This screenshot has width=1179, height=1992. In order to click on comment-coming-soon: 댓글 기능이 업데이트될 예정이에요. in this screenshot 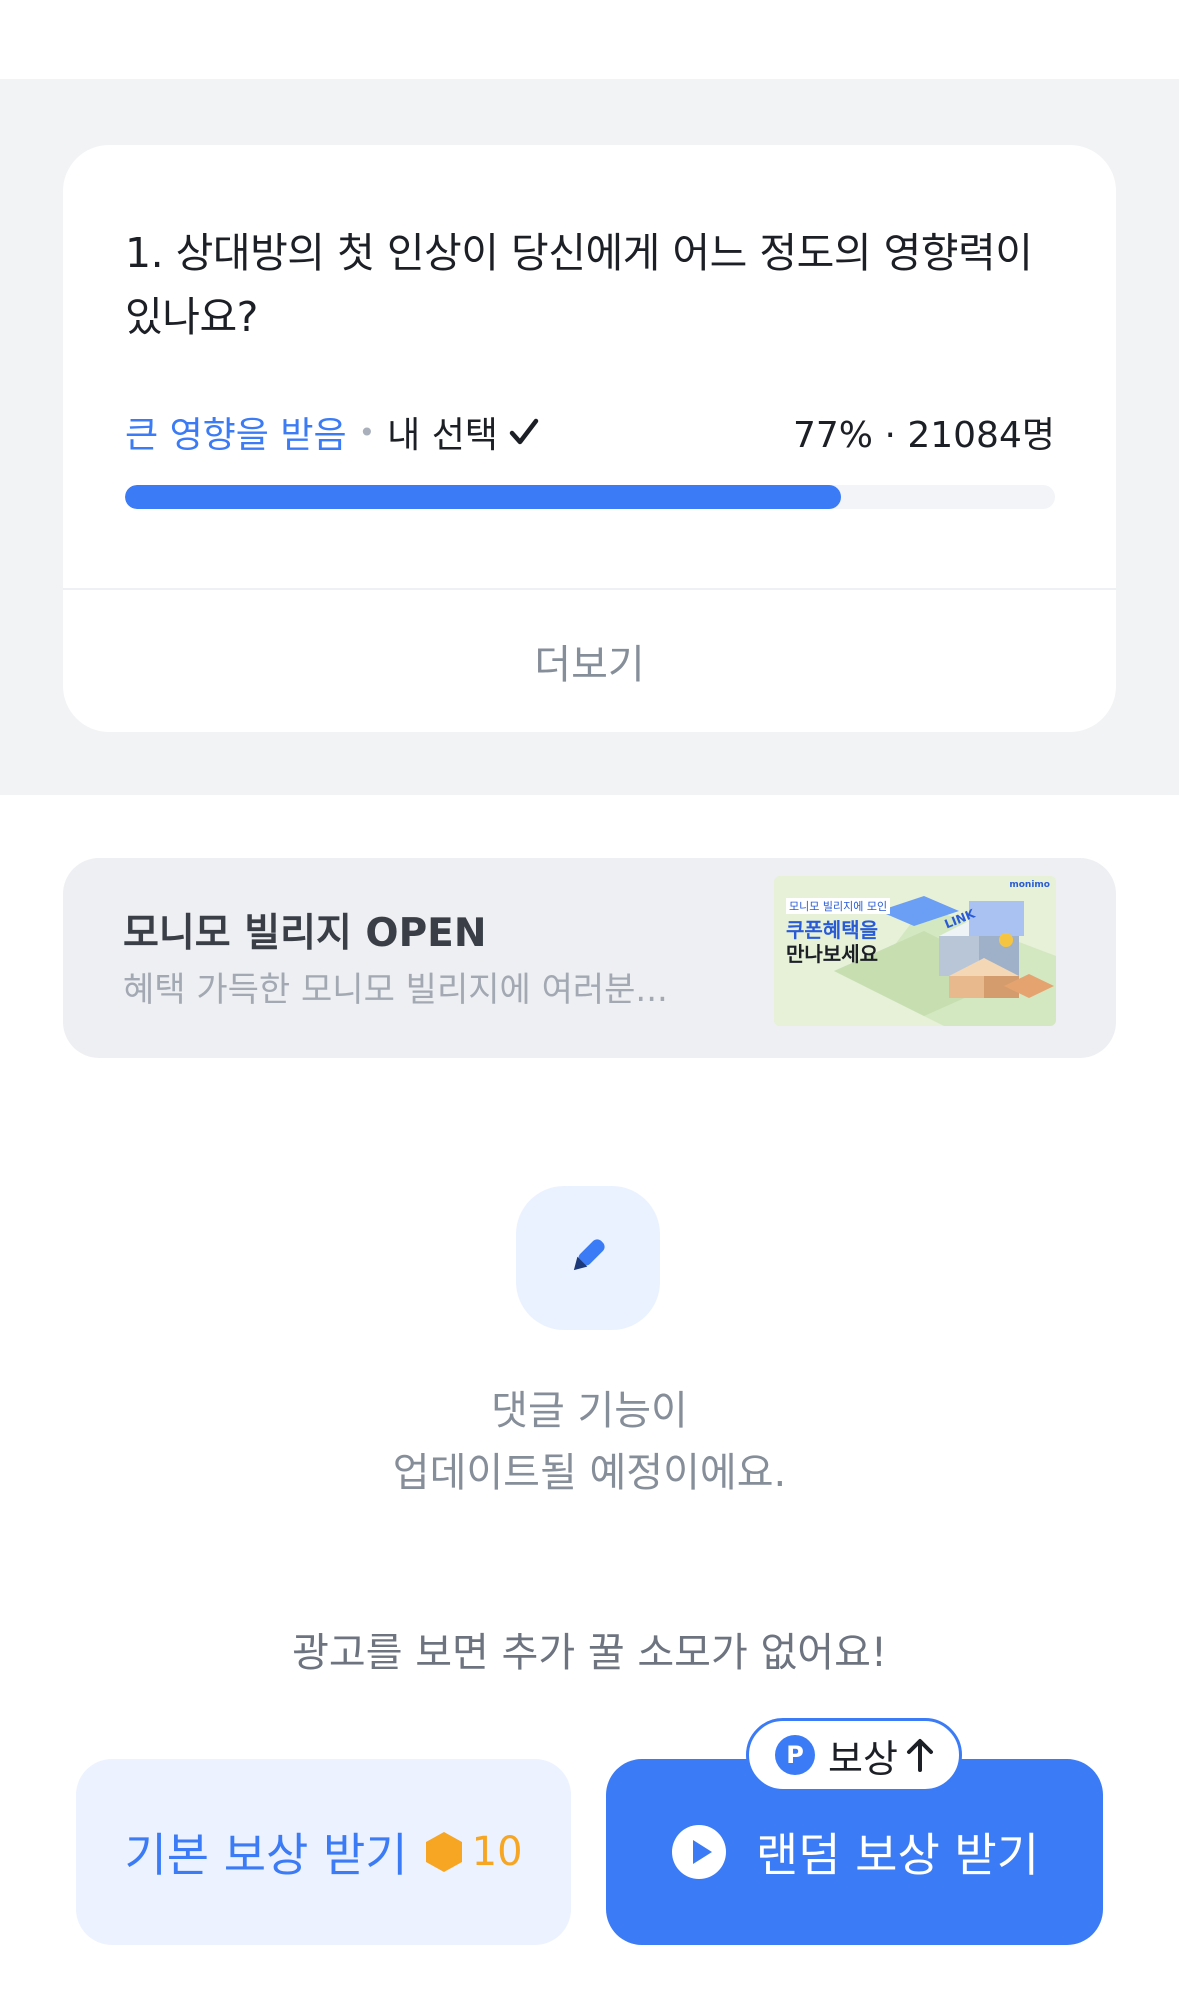, I will do `click(589, 1442)`.